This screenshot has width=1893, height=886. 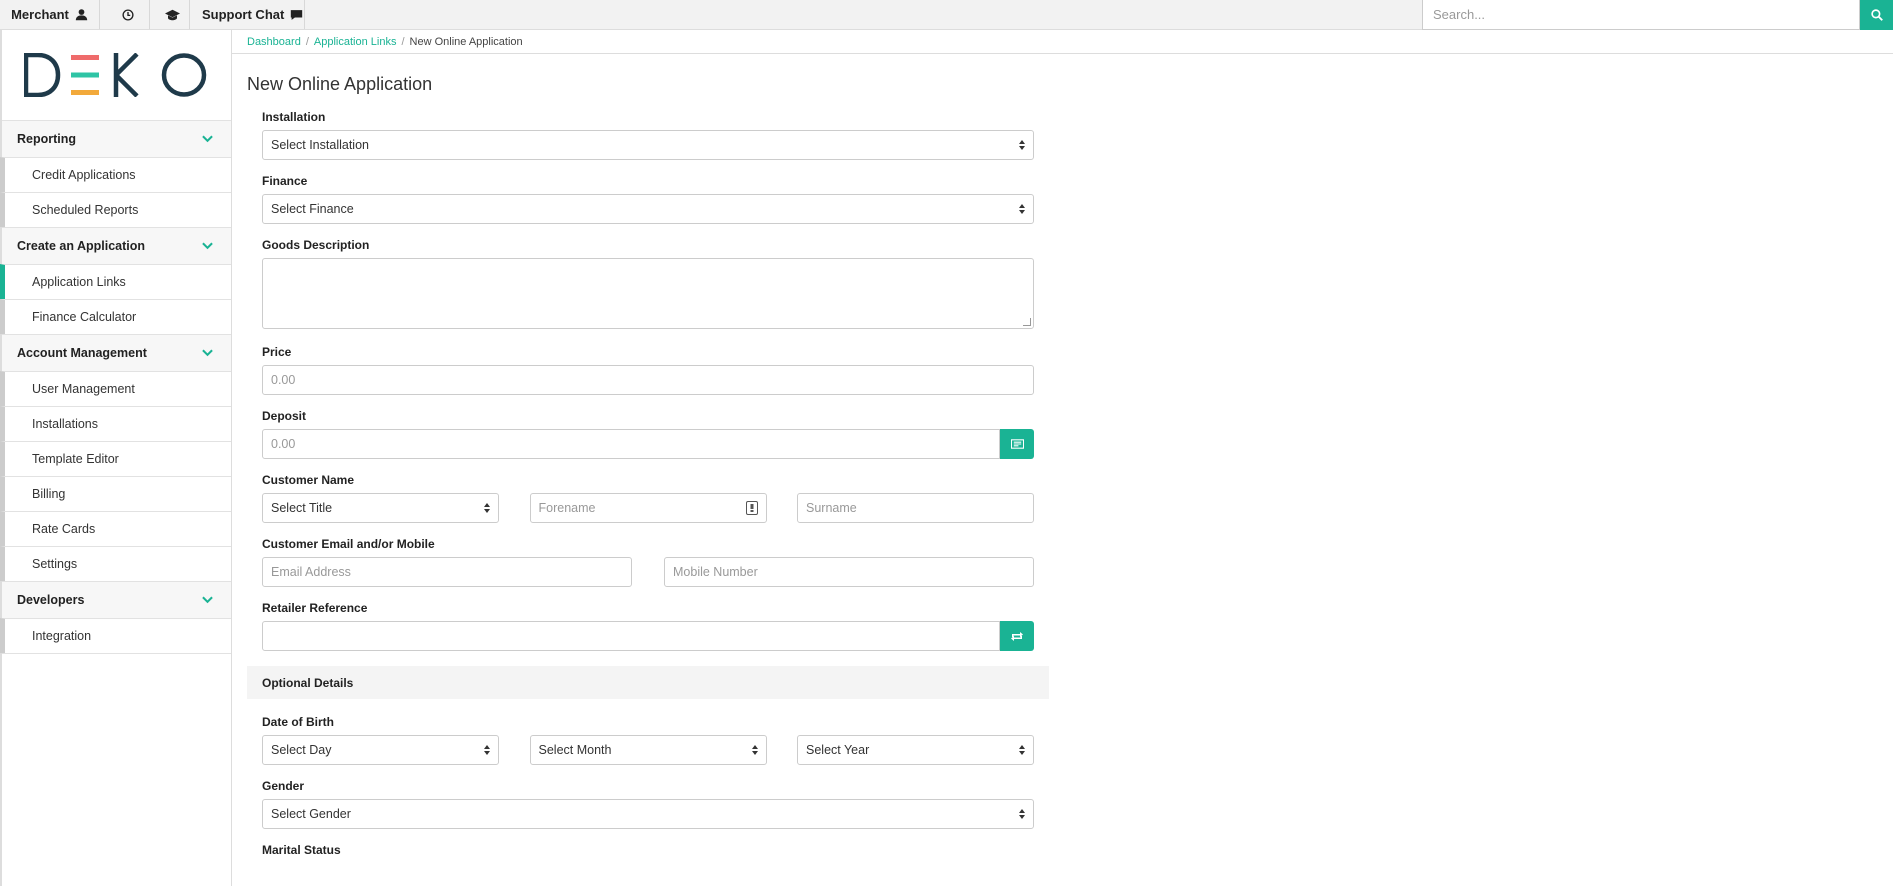 What do you see at coordinates (115, 528) in the screenshot?
I see `sidebar-item-rate-cards: Rate Cards` at bounding box center [115, 528].